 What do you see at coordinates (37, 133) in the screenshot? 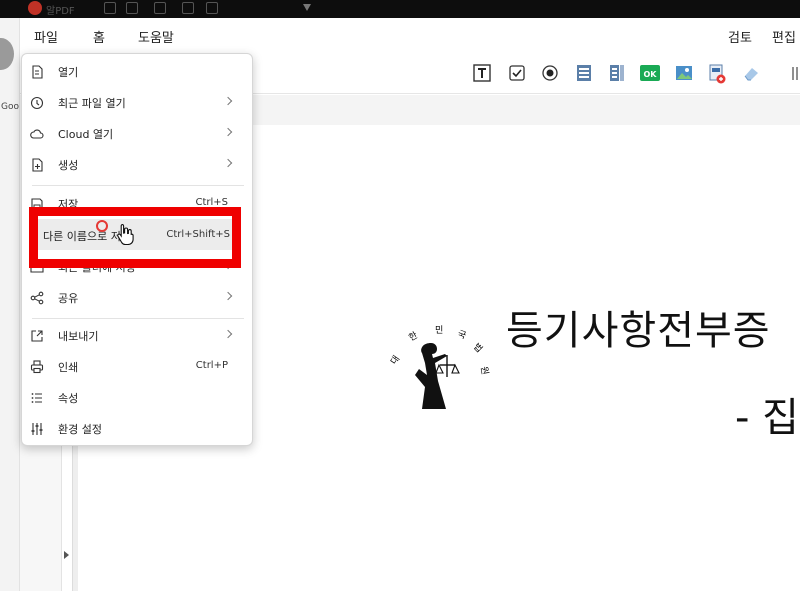
I see `cloud-icon` at bounding box center [37, 133].